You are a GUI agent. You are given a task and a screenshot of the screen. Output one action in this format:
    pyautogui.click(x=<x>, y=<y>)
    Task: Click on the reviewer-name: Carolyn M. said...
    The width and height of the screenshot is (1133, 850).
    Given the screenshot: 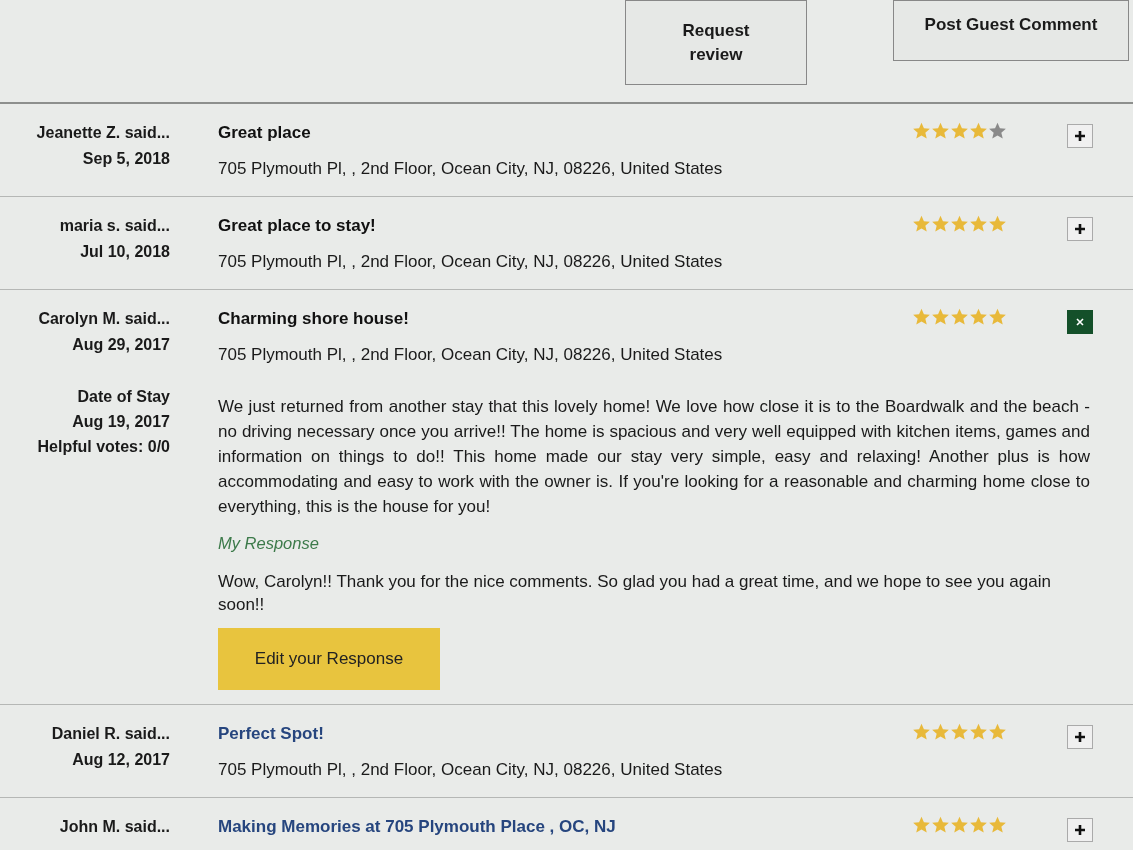 What is the action you would take?
    pyautogui.click(x=104, y=319)
    